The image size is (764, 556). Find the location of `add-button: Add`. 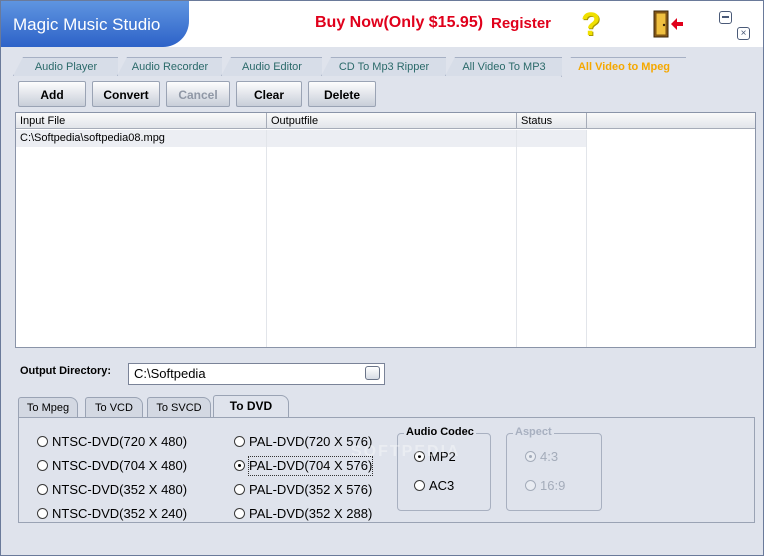

add-button: Add is located at coordinates (52, 94).